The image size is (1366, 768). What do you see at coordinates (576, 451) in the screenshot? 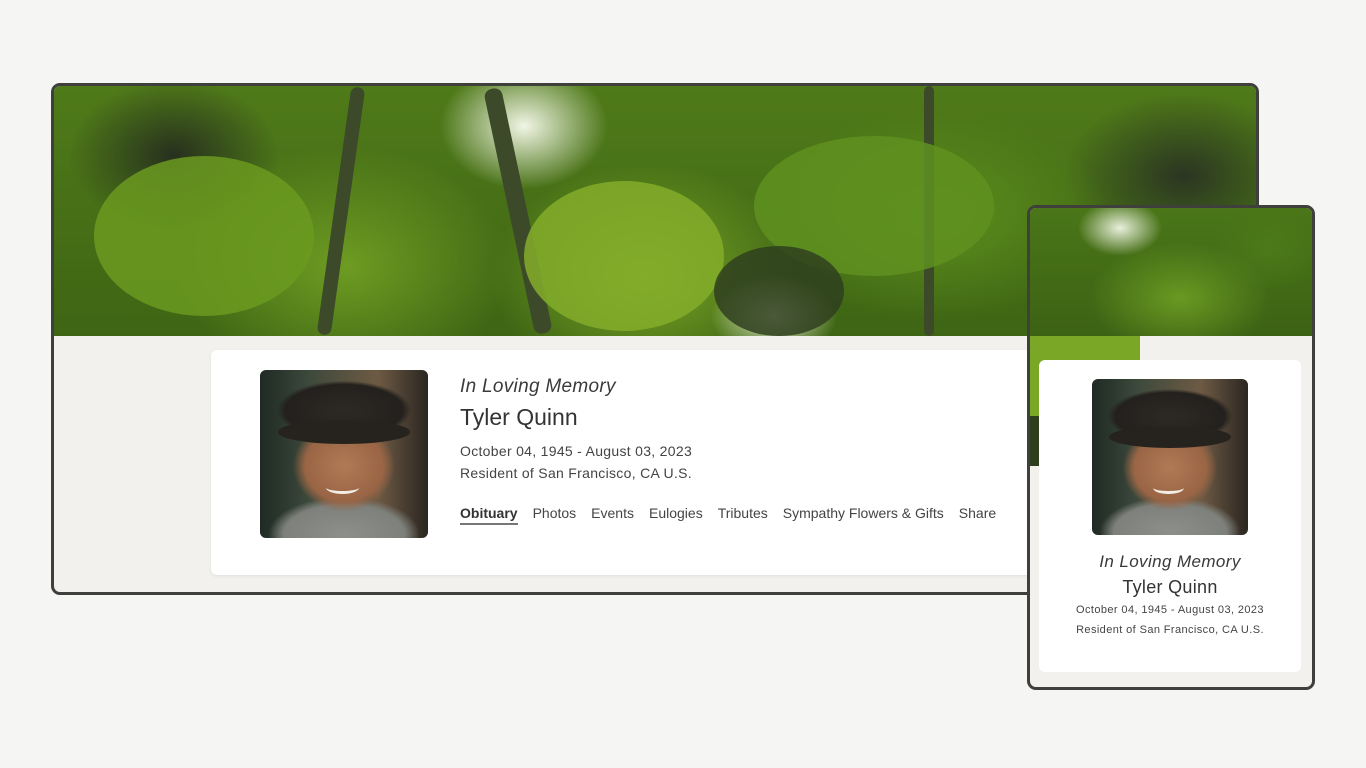
I see `life-dates: October 04, 1945 - August 03, 2023` at bounding box center [576, 451].